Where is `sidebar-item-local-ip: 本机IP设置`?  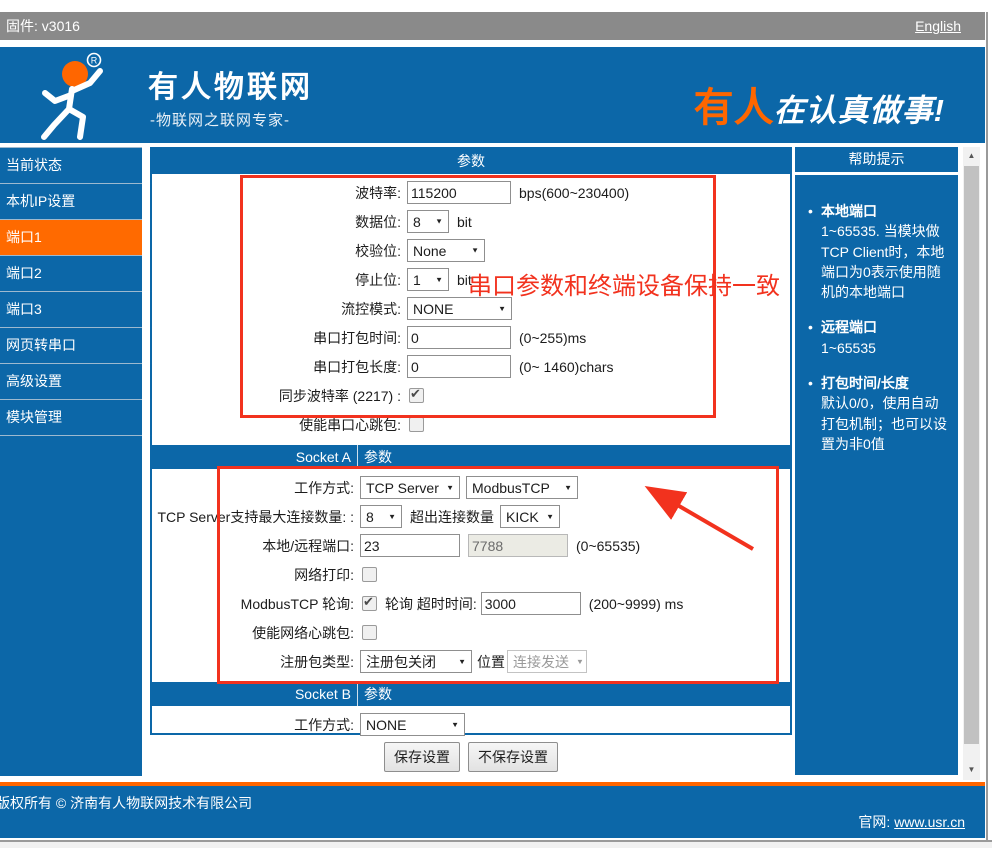 sidebar-item-local-ip: 本机IP设置 is located at coordinates (71, 202).